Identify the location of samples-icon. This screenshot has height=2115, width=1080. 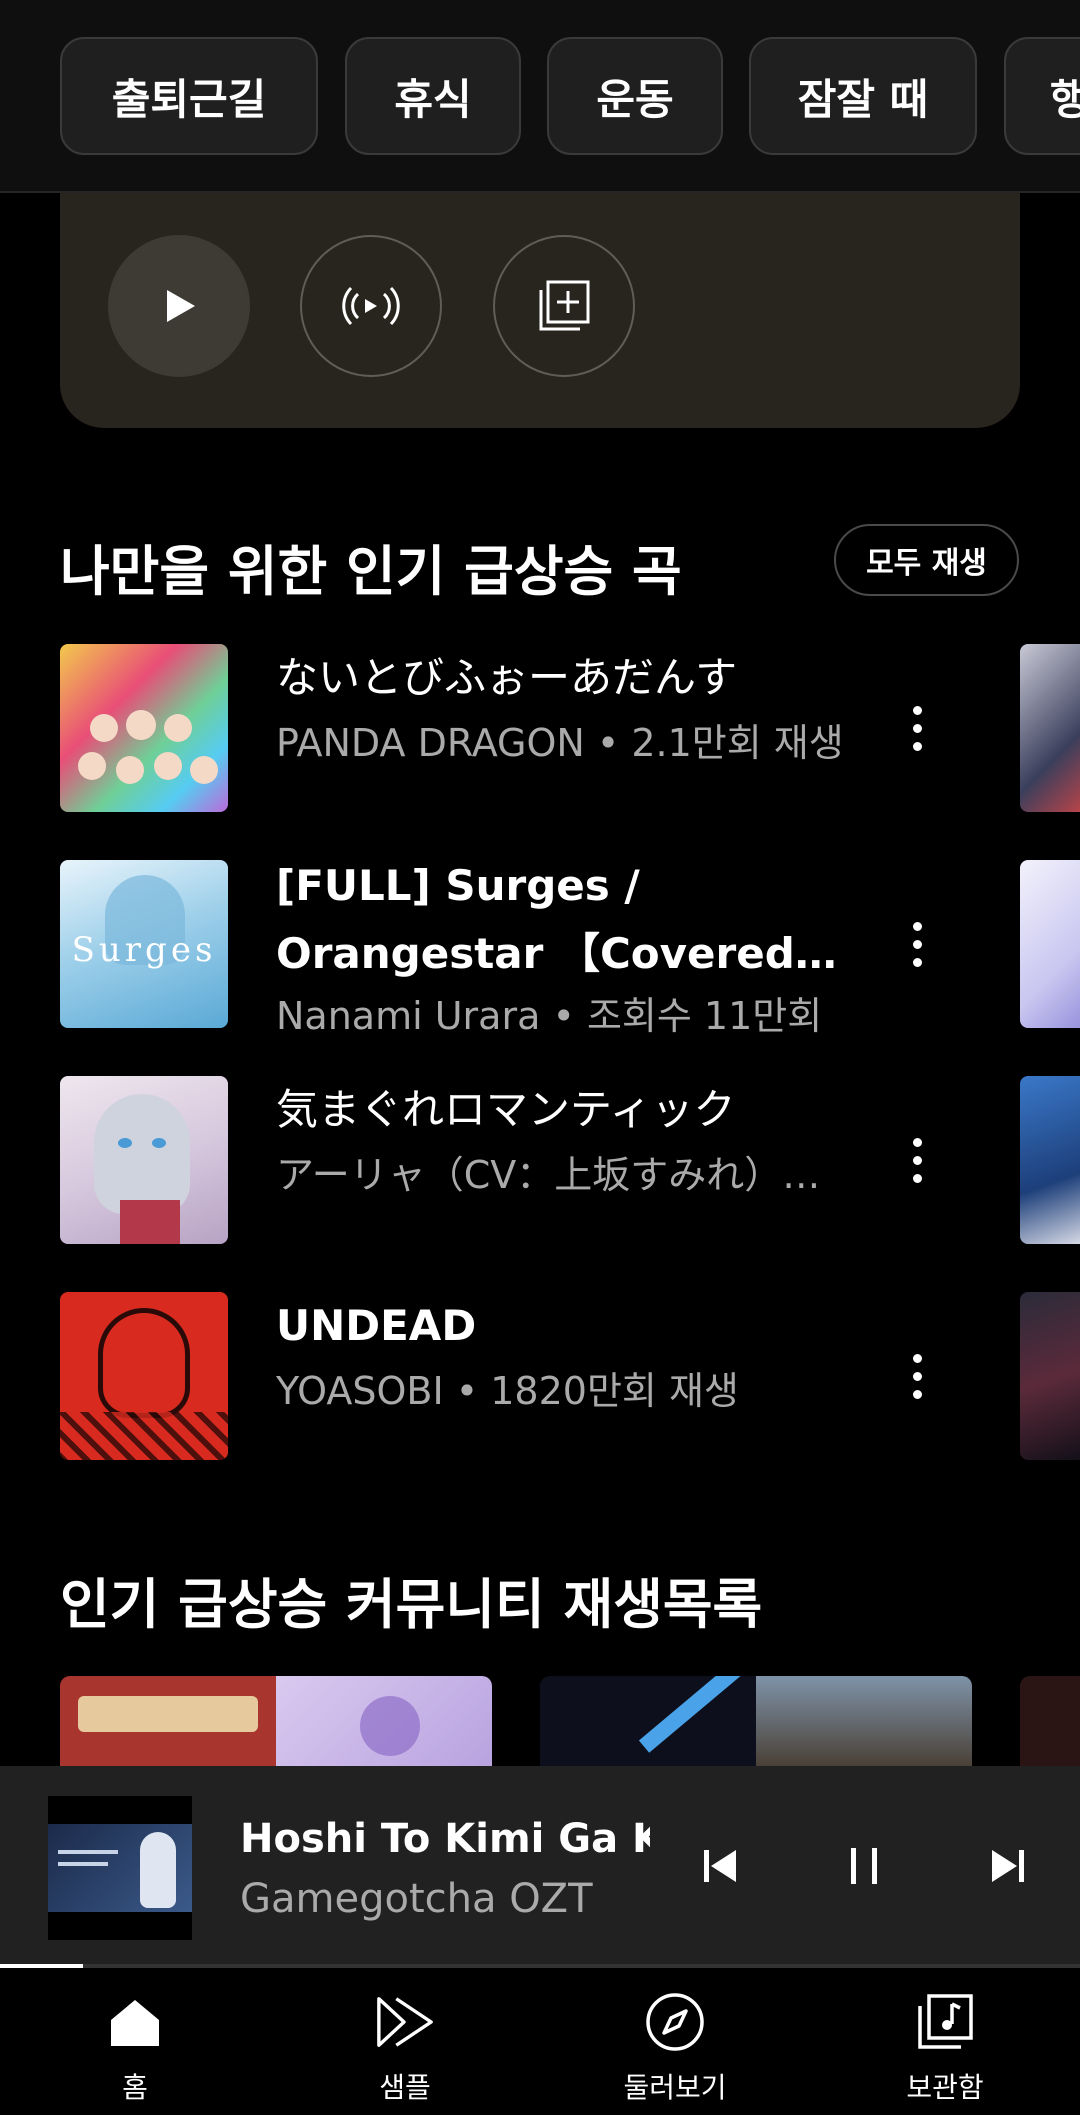
(405, 2022).